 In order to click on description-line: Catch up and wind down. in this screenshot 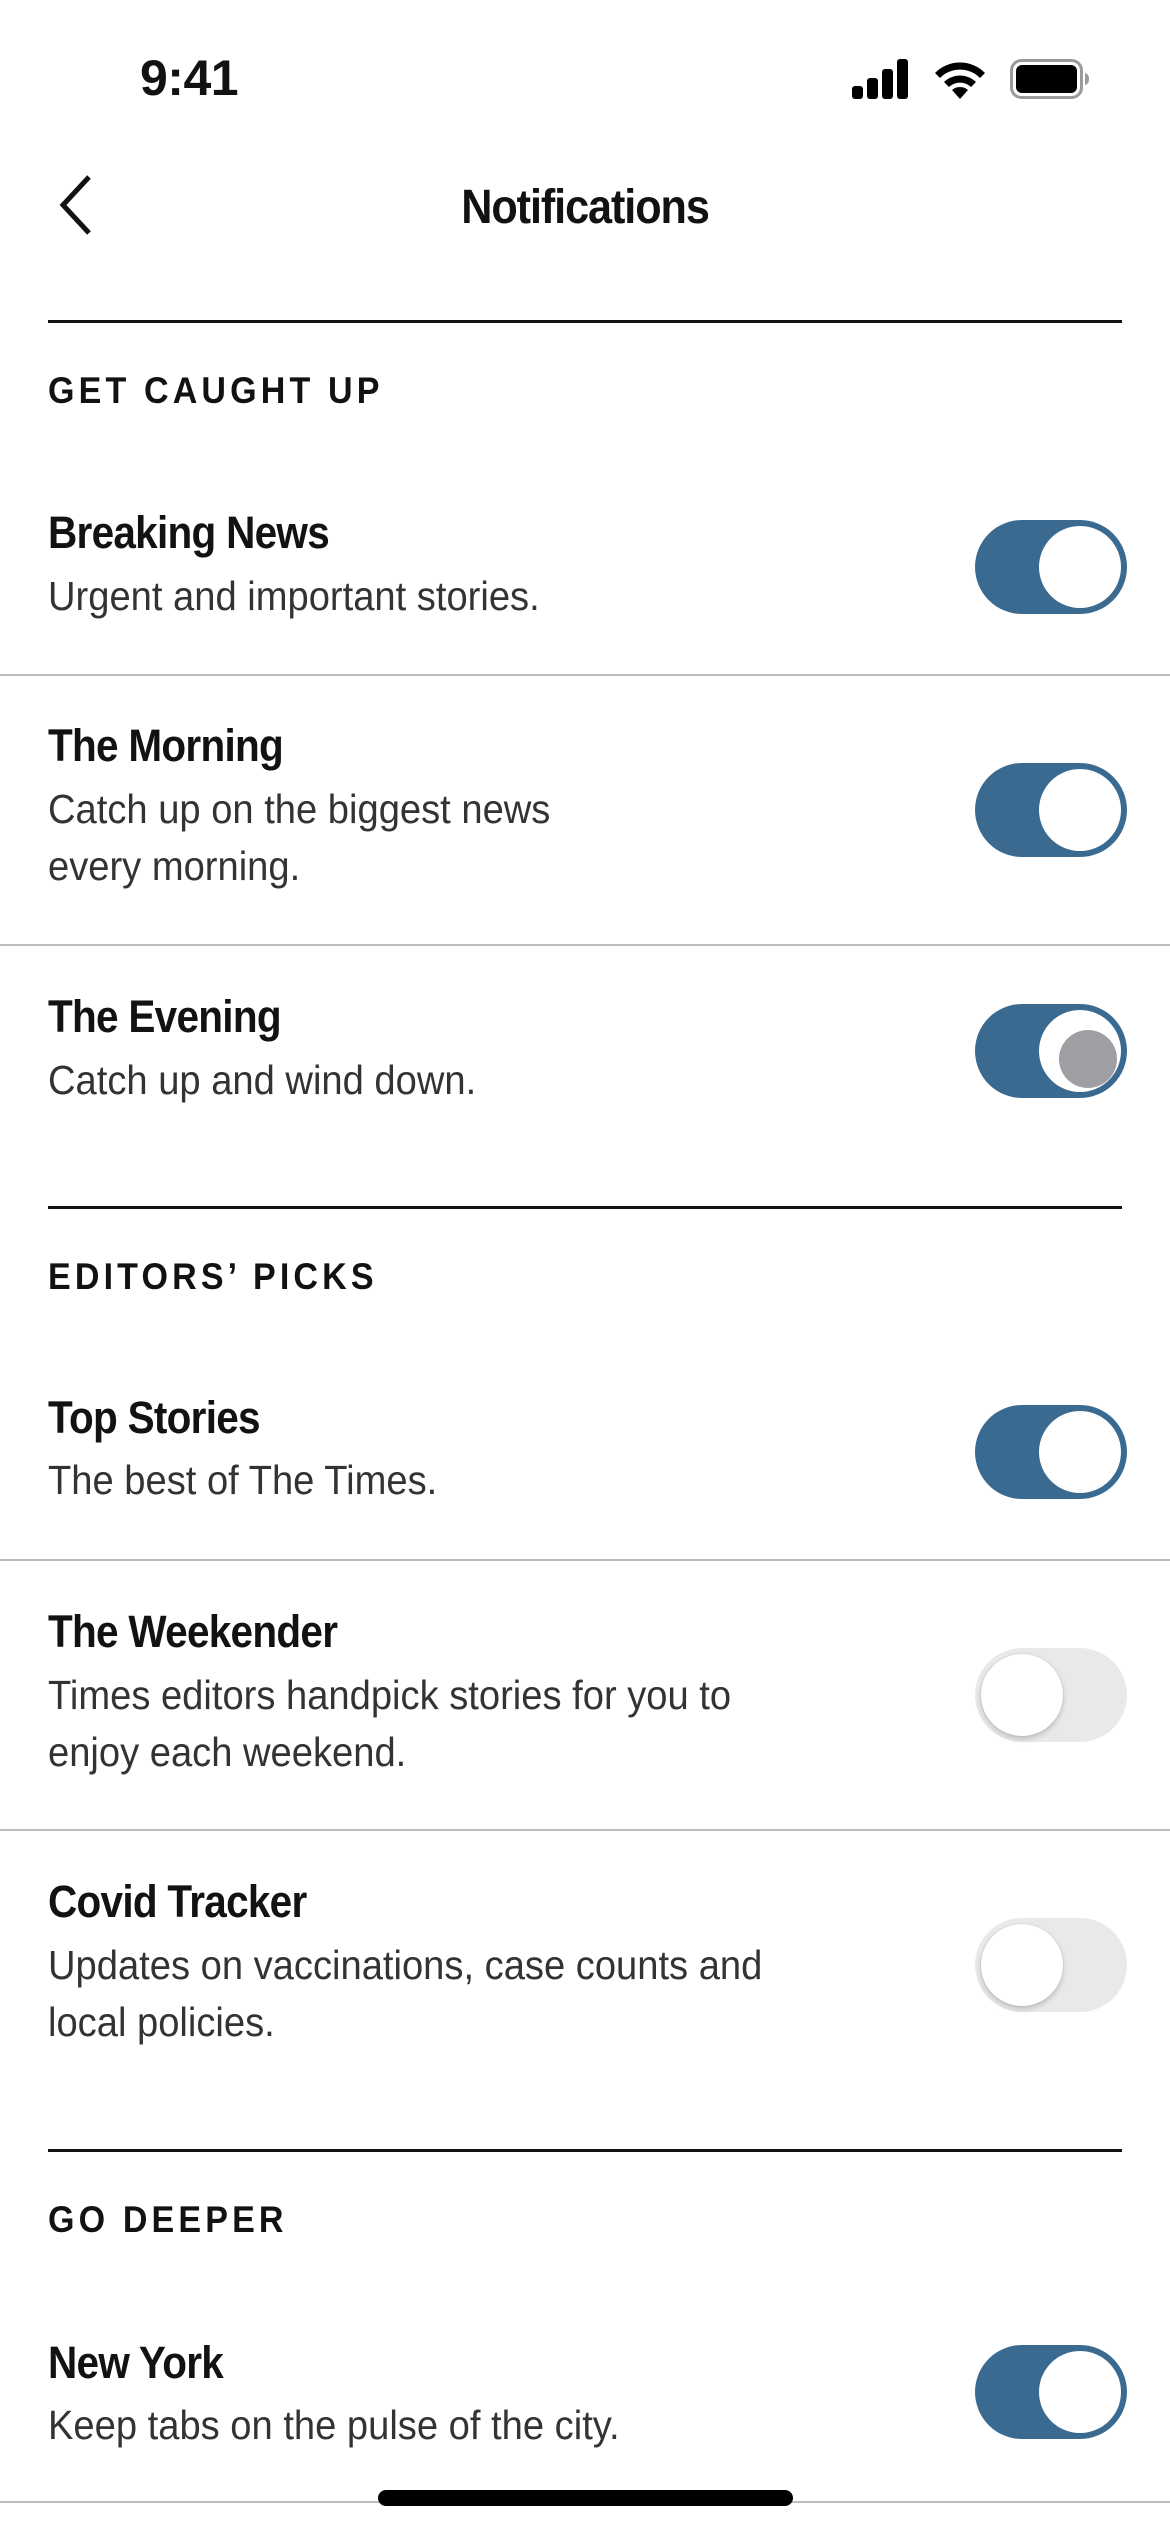, I will do `click(262, 1080)`.